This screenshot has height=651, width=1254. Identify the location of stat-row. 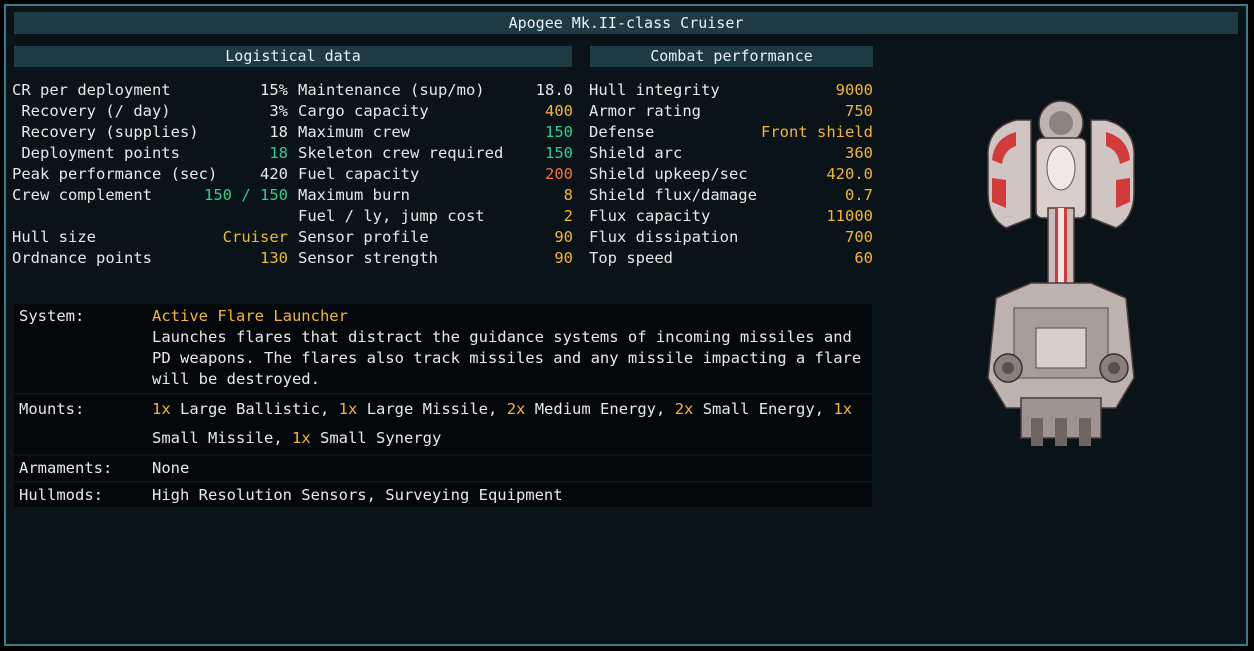
(150, 216).